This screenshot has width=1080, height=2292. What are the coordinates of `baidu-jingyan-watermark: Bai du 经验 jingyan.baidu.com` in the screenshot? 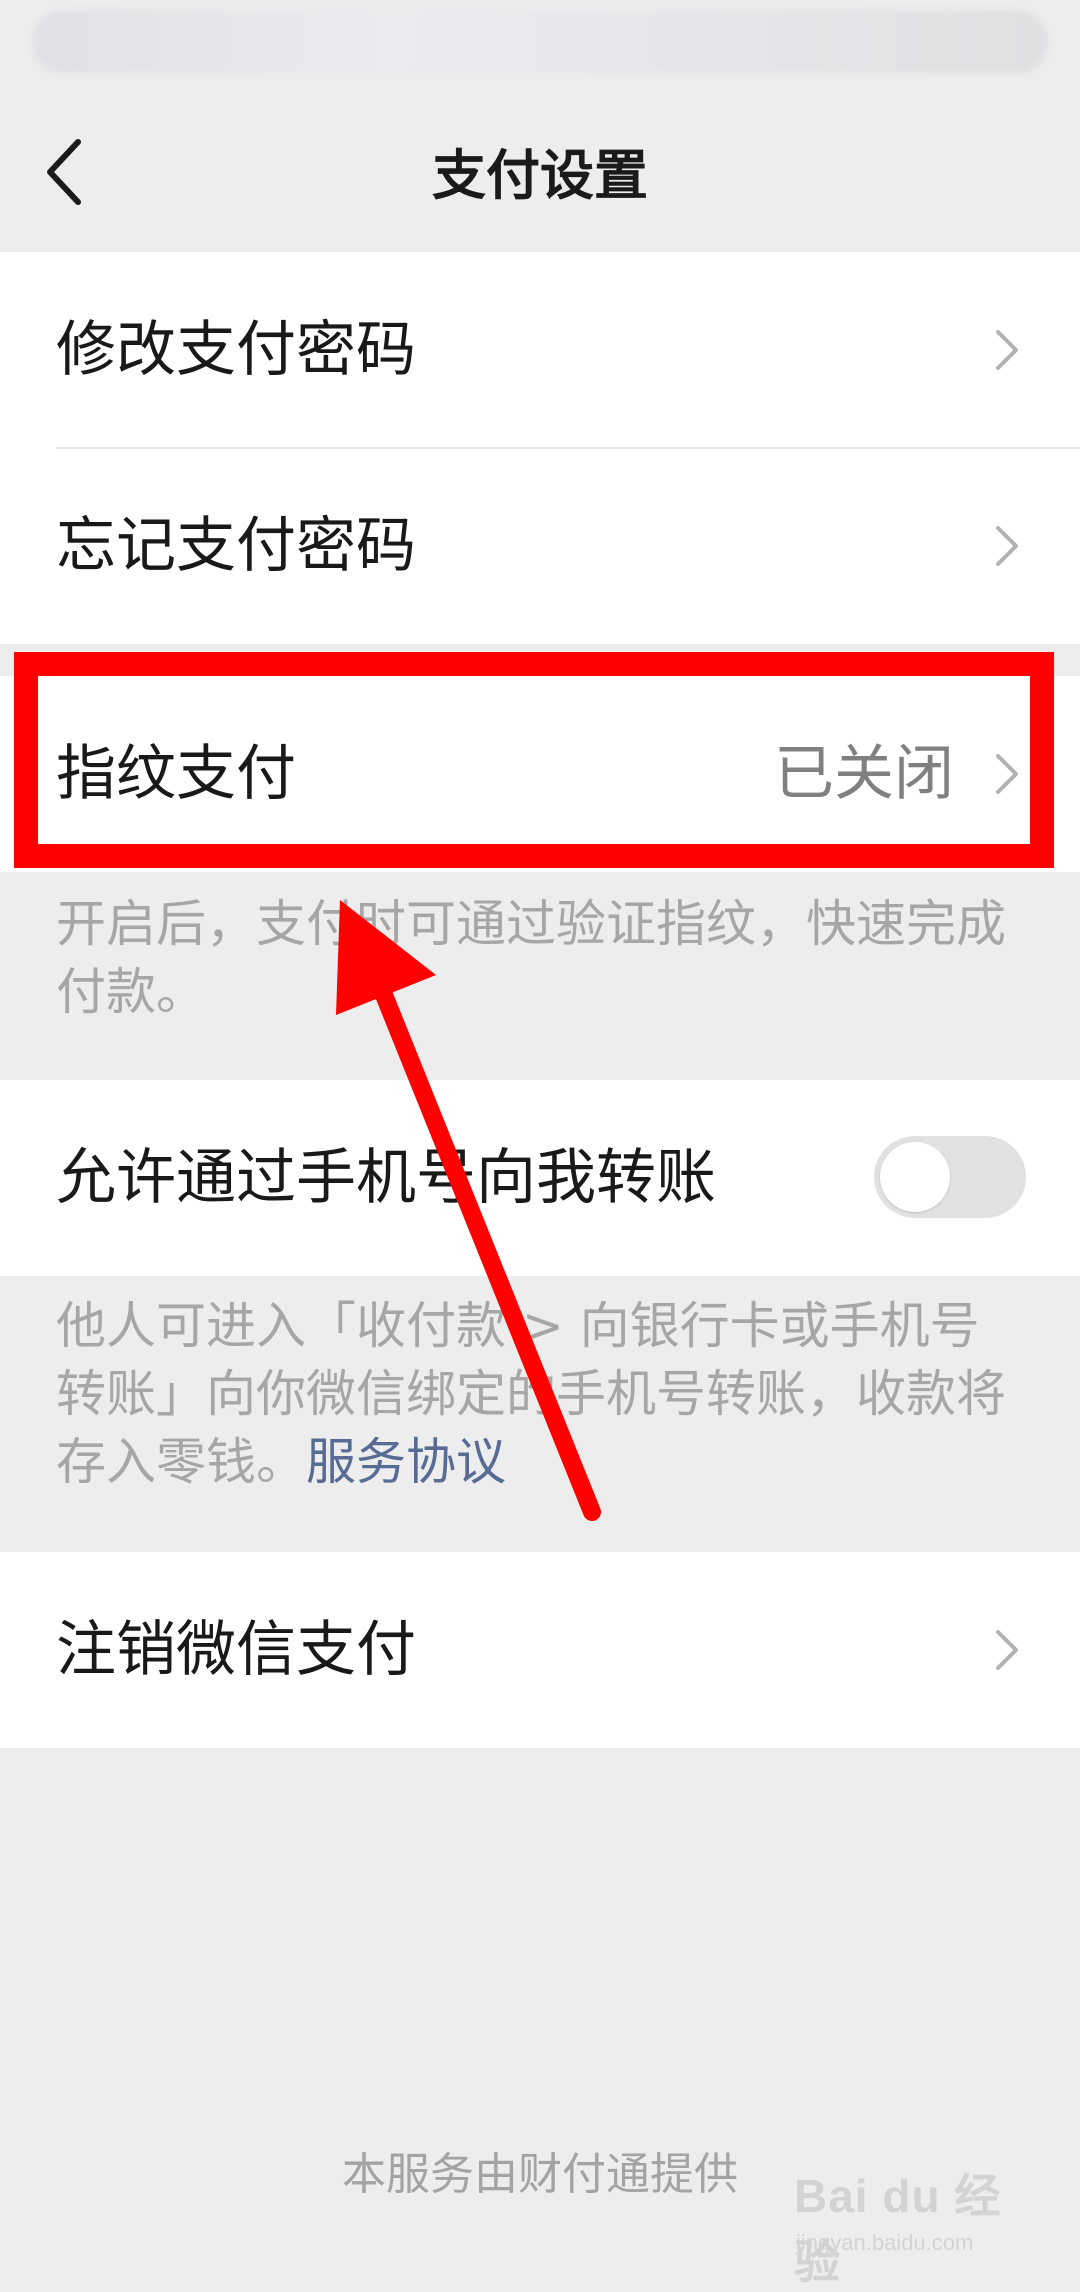 It's located at (915, 2224).